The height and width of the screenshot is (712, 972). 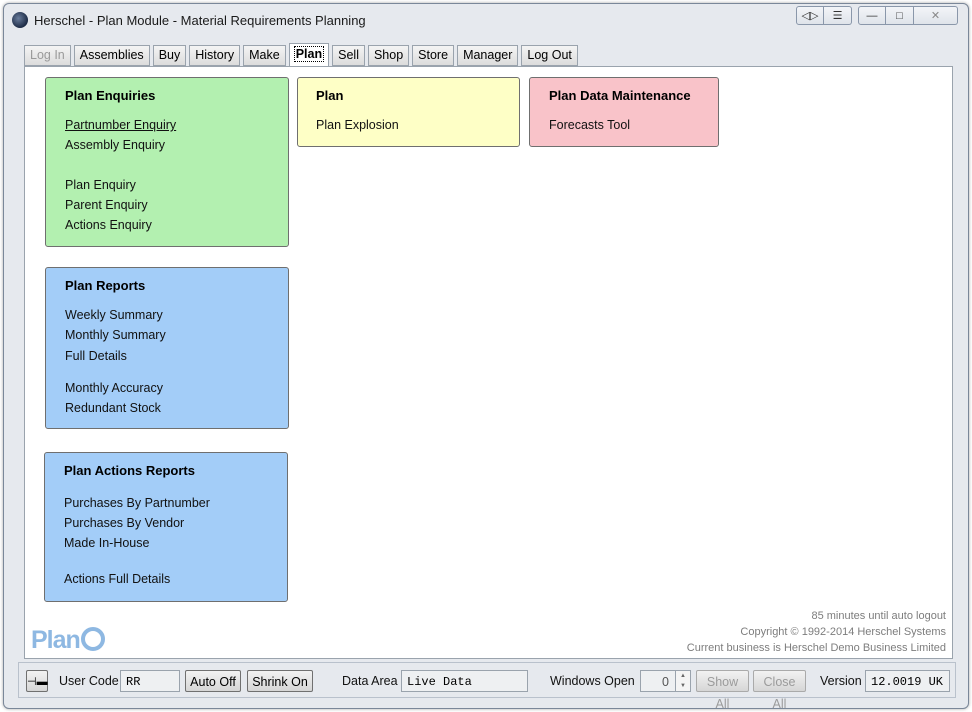 What do you see at coordinates (309, 55) in the screenshot?
I see `tab-plan: Plan` at bounding box center [309, 55].